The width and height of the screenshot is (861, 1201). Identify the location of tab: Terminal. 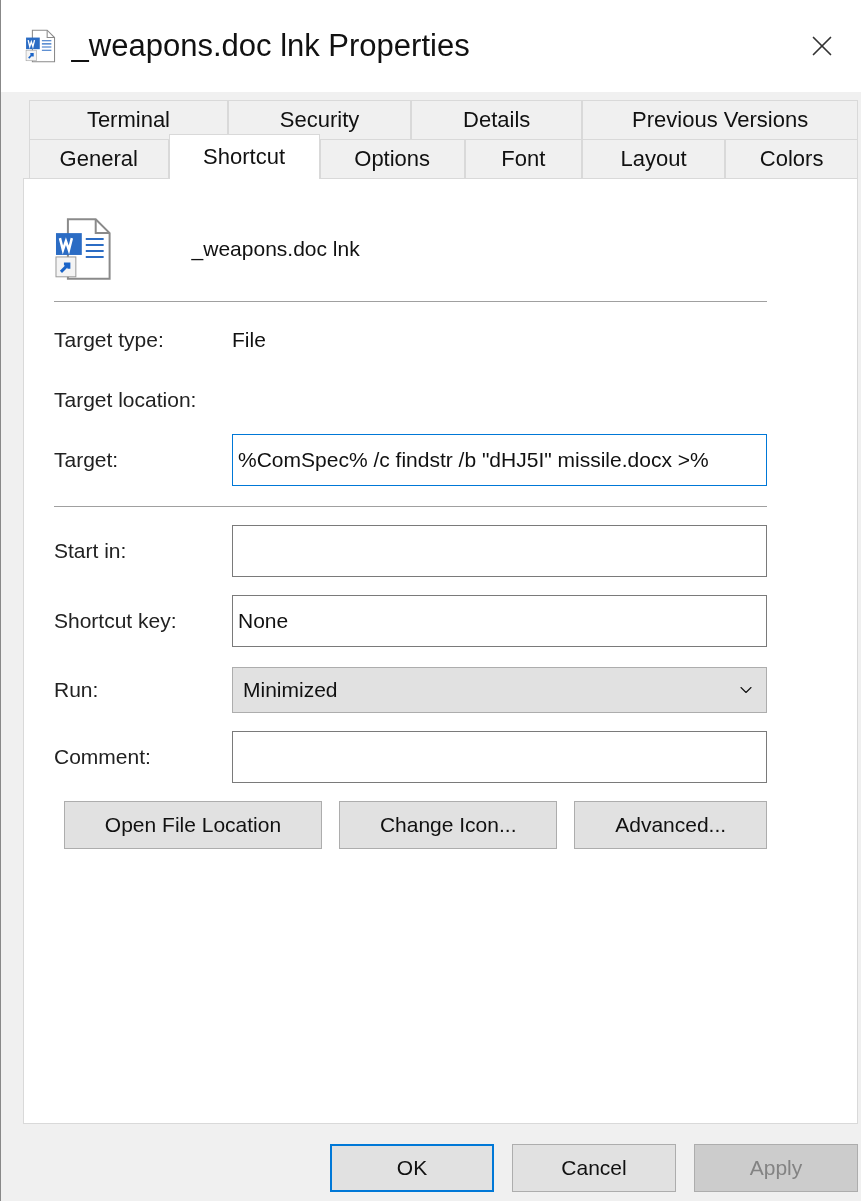
(128, 119).